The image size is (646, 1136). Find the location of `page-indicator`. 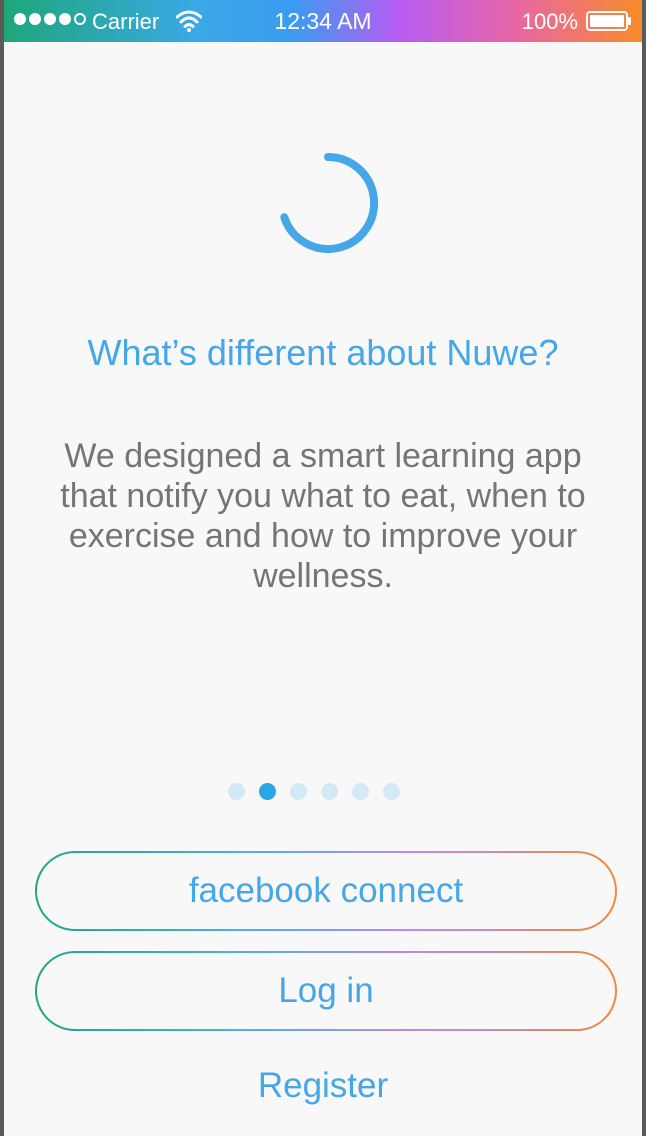

page-indicator is located at coordinates (323, 791).